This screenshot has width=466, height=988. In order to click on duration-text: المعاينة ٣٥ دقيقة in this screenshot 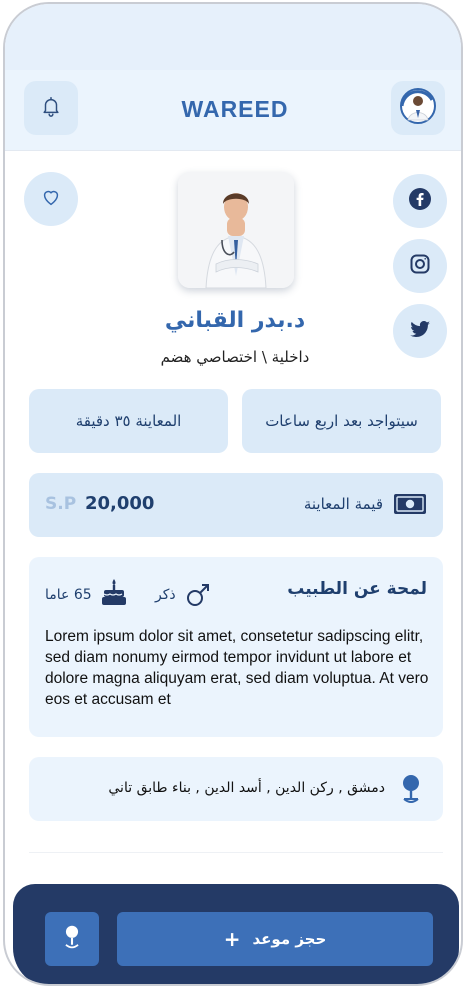, I will do `click(128, 421)`.